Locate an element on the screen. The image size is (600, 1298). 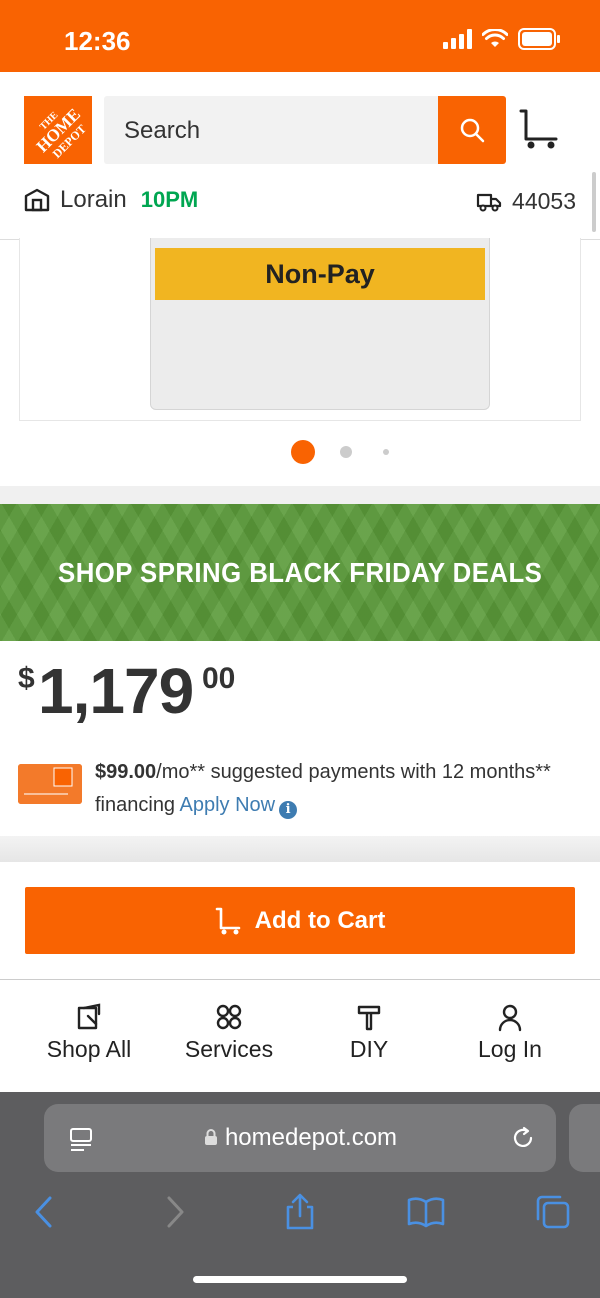
back-icon is located at coordinates (44, 1212).